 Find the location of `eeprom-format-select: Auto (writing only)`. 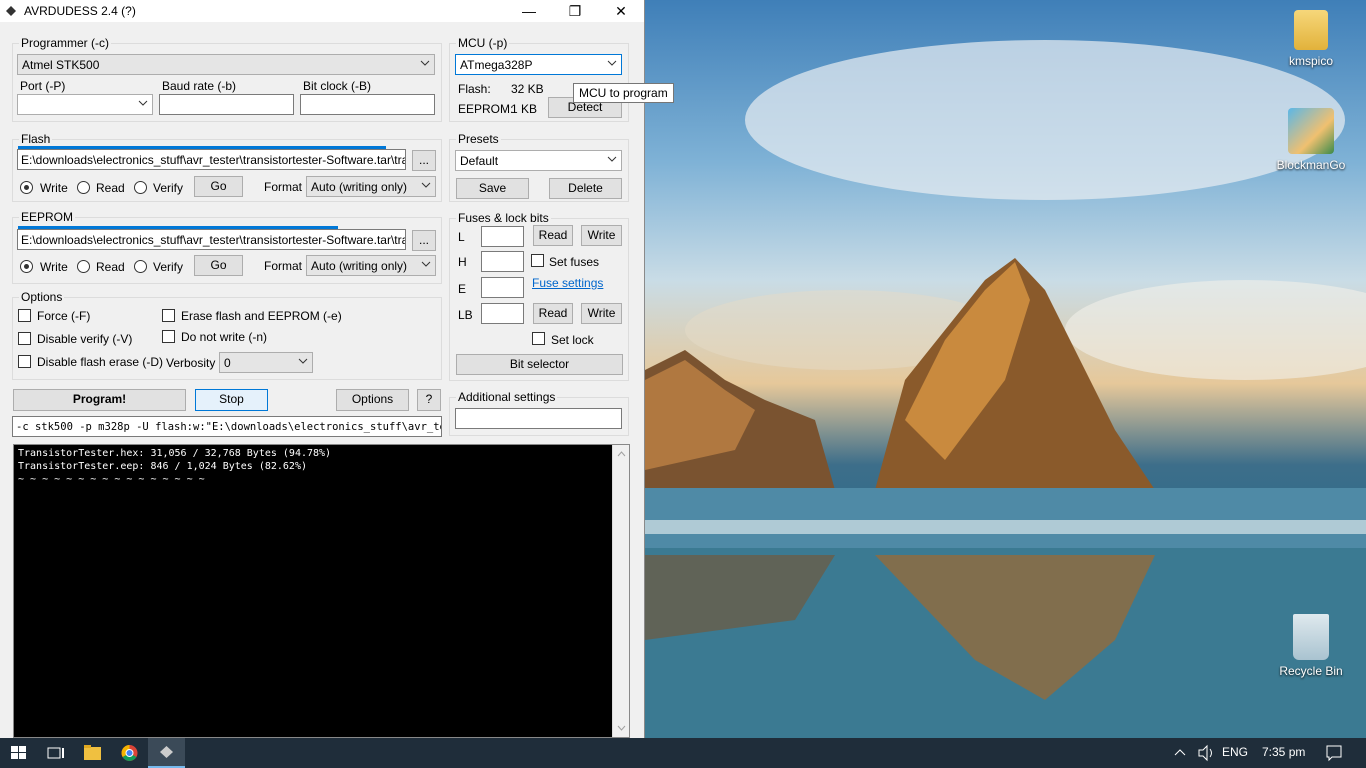

eeprom-format-select: Auto (writing only) is located at coordinates (371, 265).